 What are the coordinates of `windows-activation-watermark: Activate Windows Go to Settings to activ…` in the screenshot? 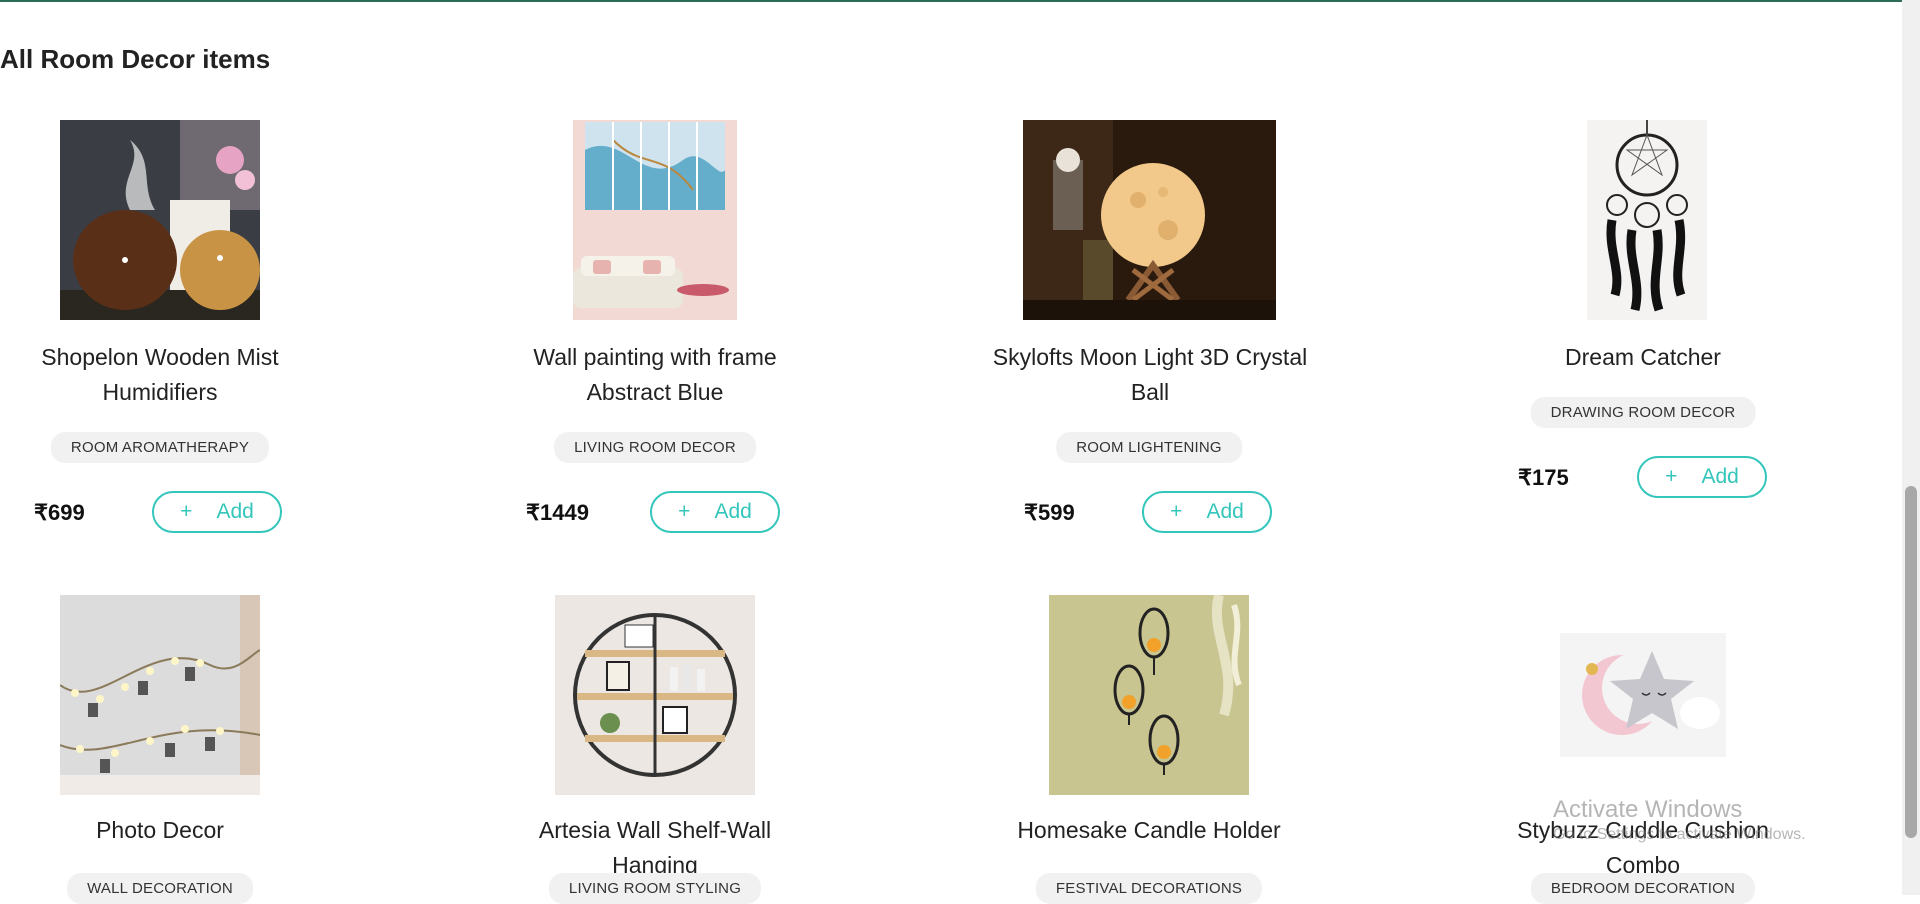 It's located at (1679, 820).